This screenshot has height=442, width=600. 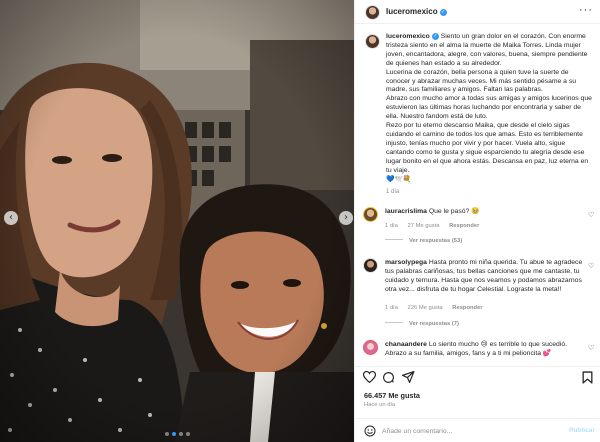 I want to click on view-replies-button: Ver respuestas (53), so click(x=423, y=241).